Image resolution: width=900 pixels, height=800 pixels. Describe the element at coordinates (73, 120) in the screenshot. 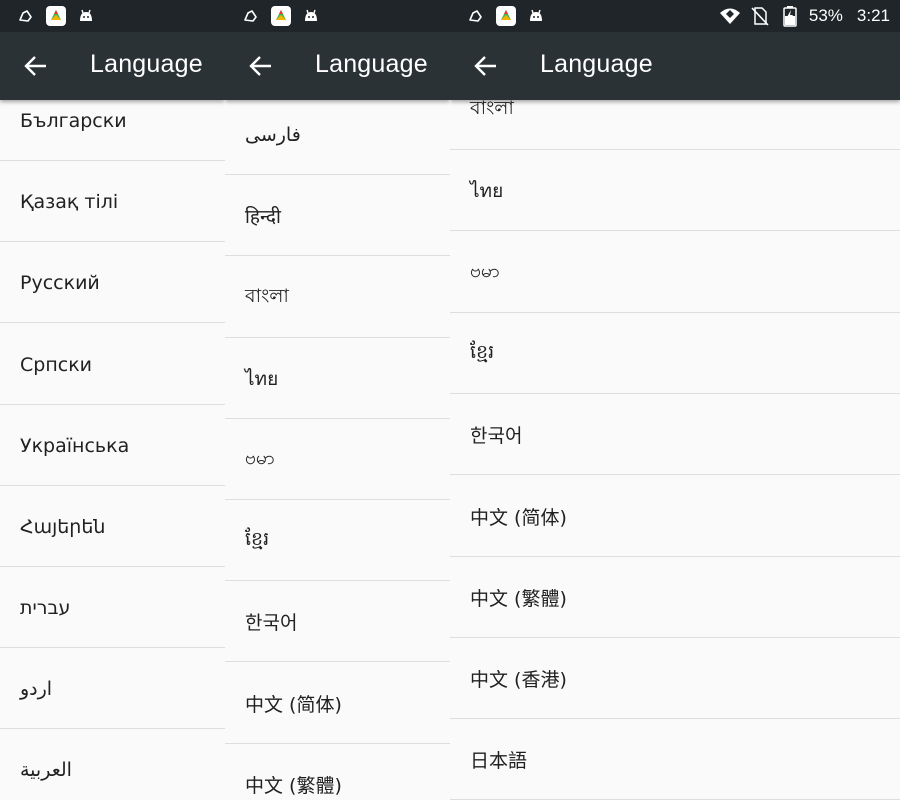

I see `language-label: Български` at that location.